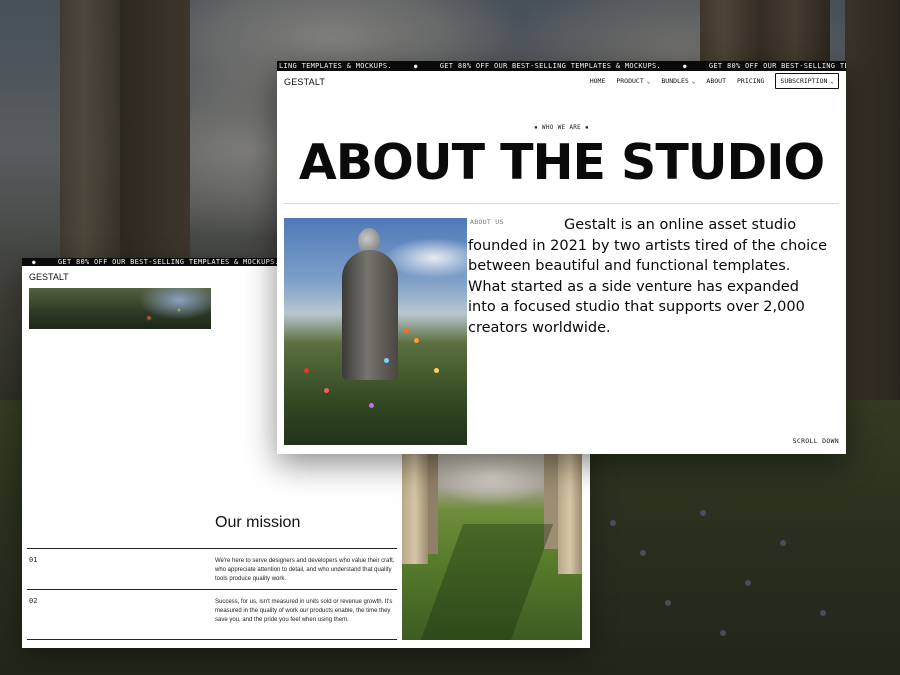  Describe the element at coordinates (33, 560) in the screenshot. I see `item-number: 01` at that location.